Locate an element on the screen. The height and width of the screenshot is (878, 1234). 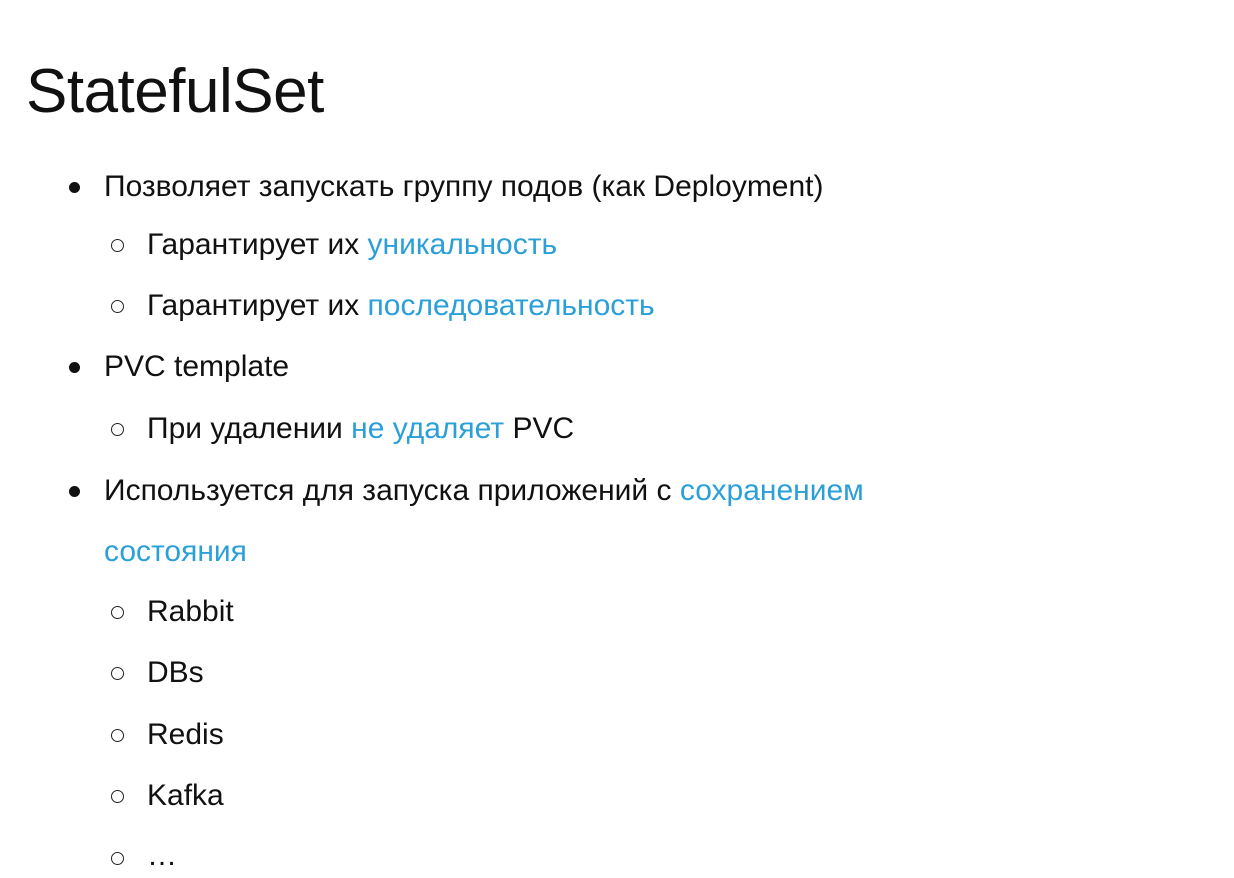
highlight-text: последовательность is located at coordinates (511, 305).